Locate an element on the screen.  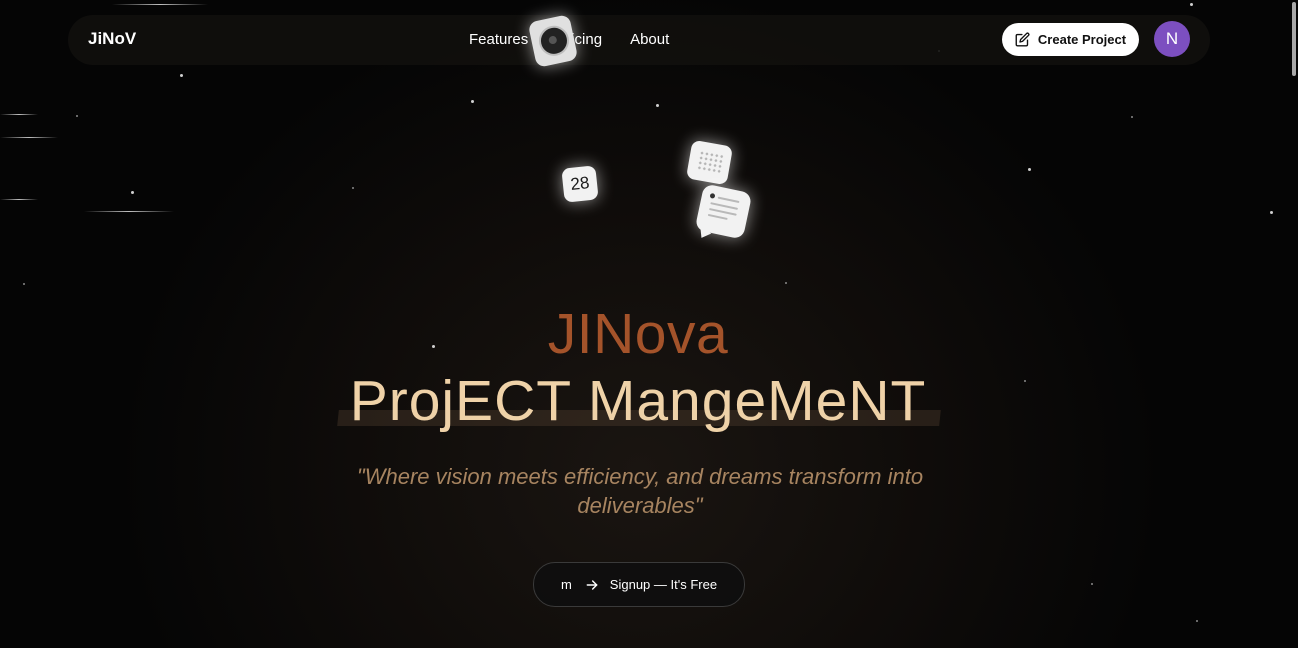
chat-app-icon is located at coordinates (723, 212).